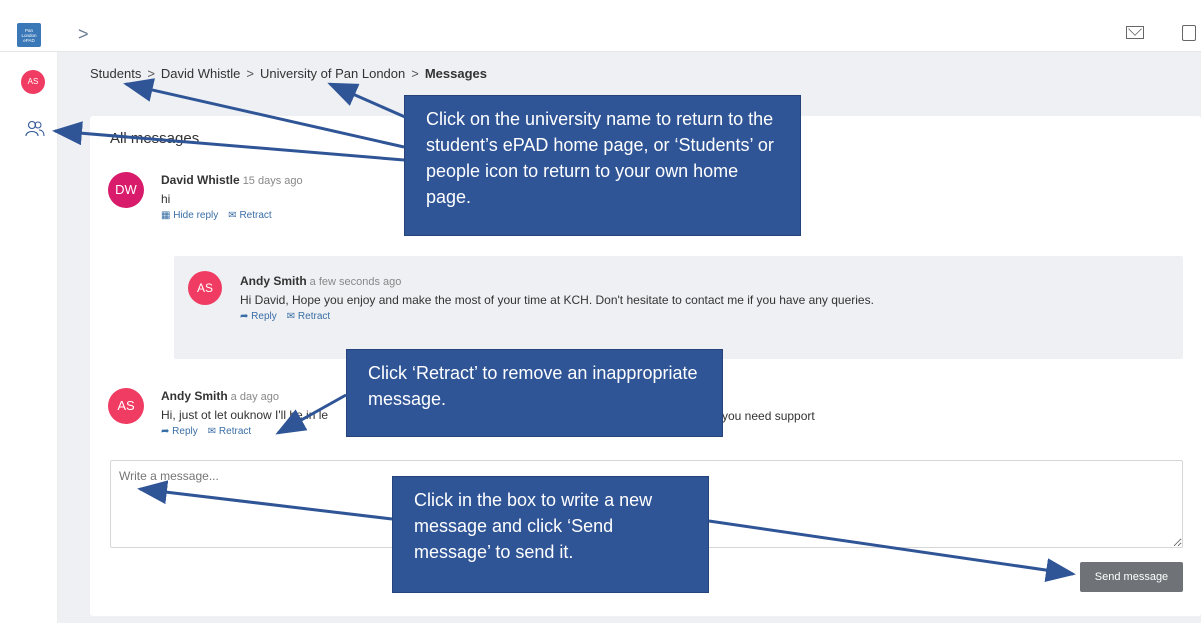  What do you see at coordinates (200, 73) in the screenshot?
I see `breadcrumb-student-name: David Whistle` at bounding box center [200, 73].